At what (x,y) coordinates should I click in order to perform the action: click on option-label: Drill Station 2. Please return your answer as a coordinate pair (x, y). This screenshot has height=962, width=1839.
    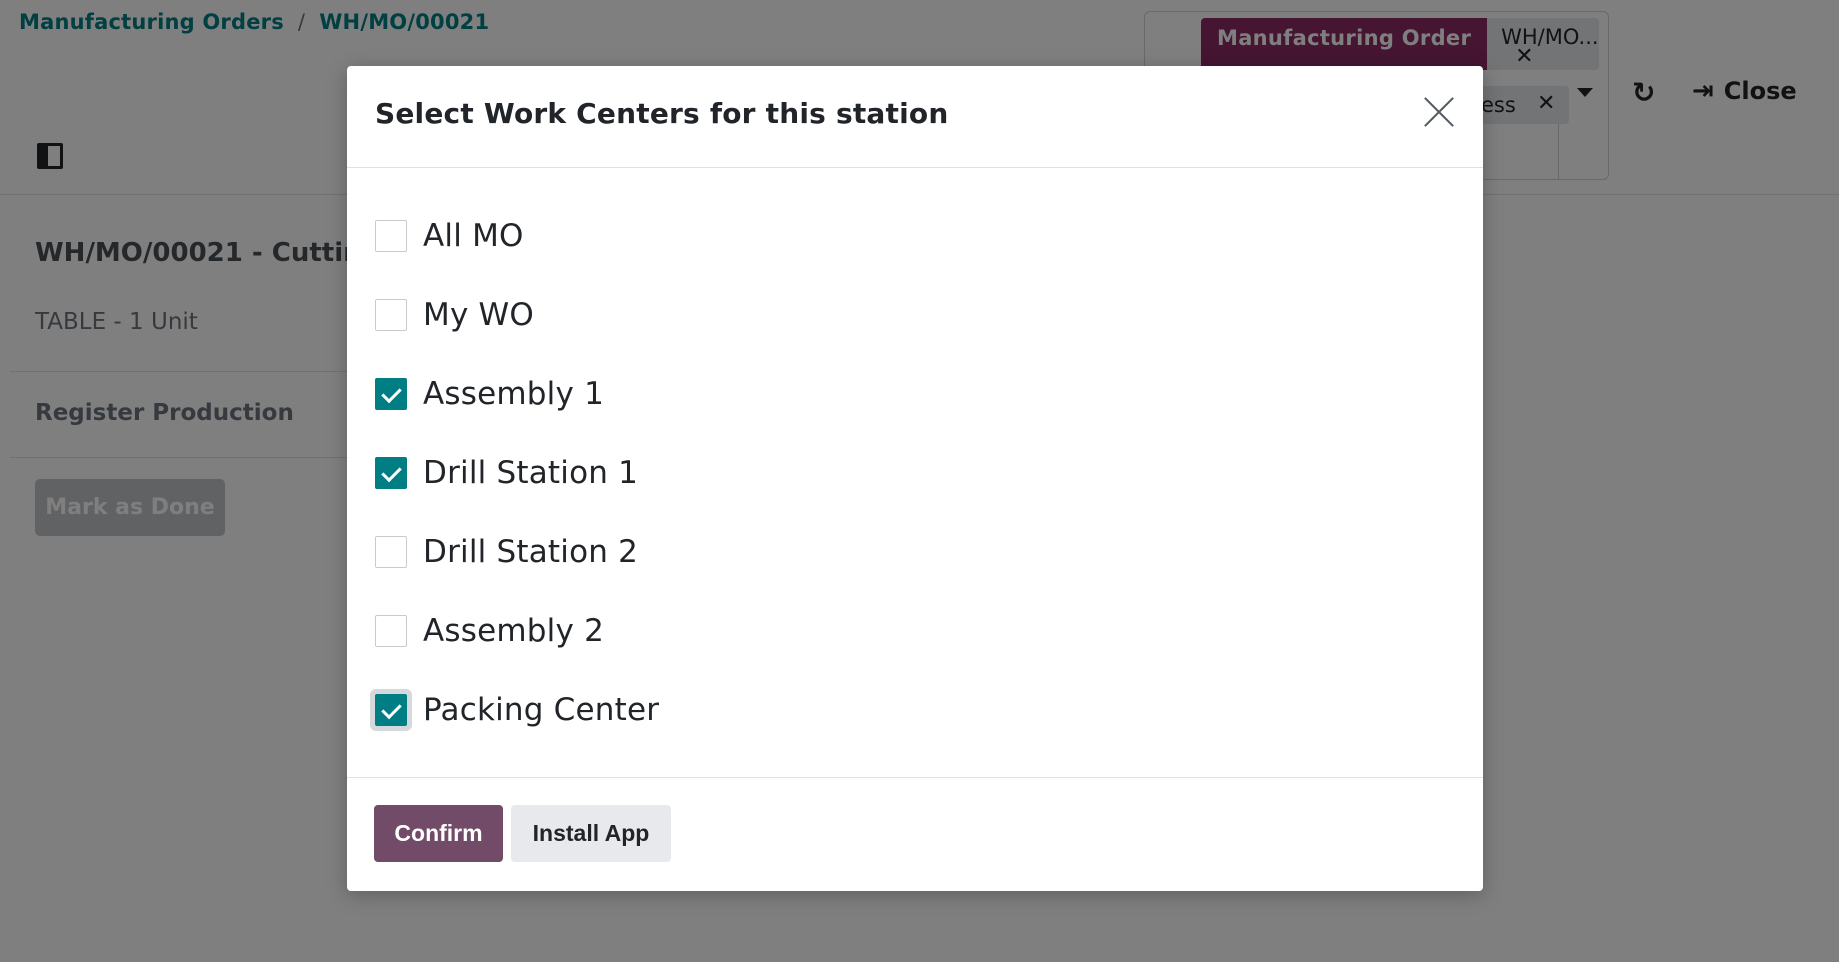
    Looking at the image, I should click on (531, 552).